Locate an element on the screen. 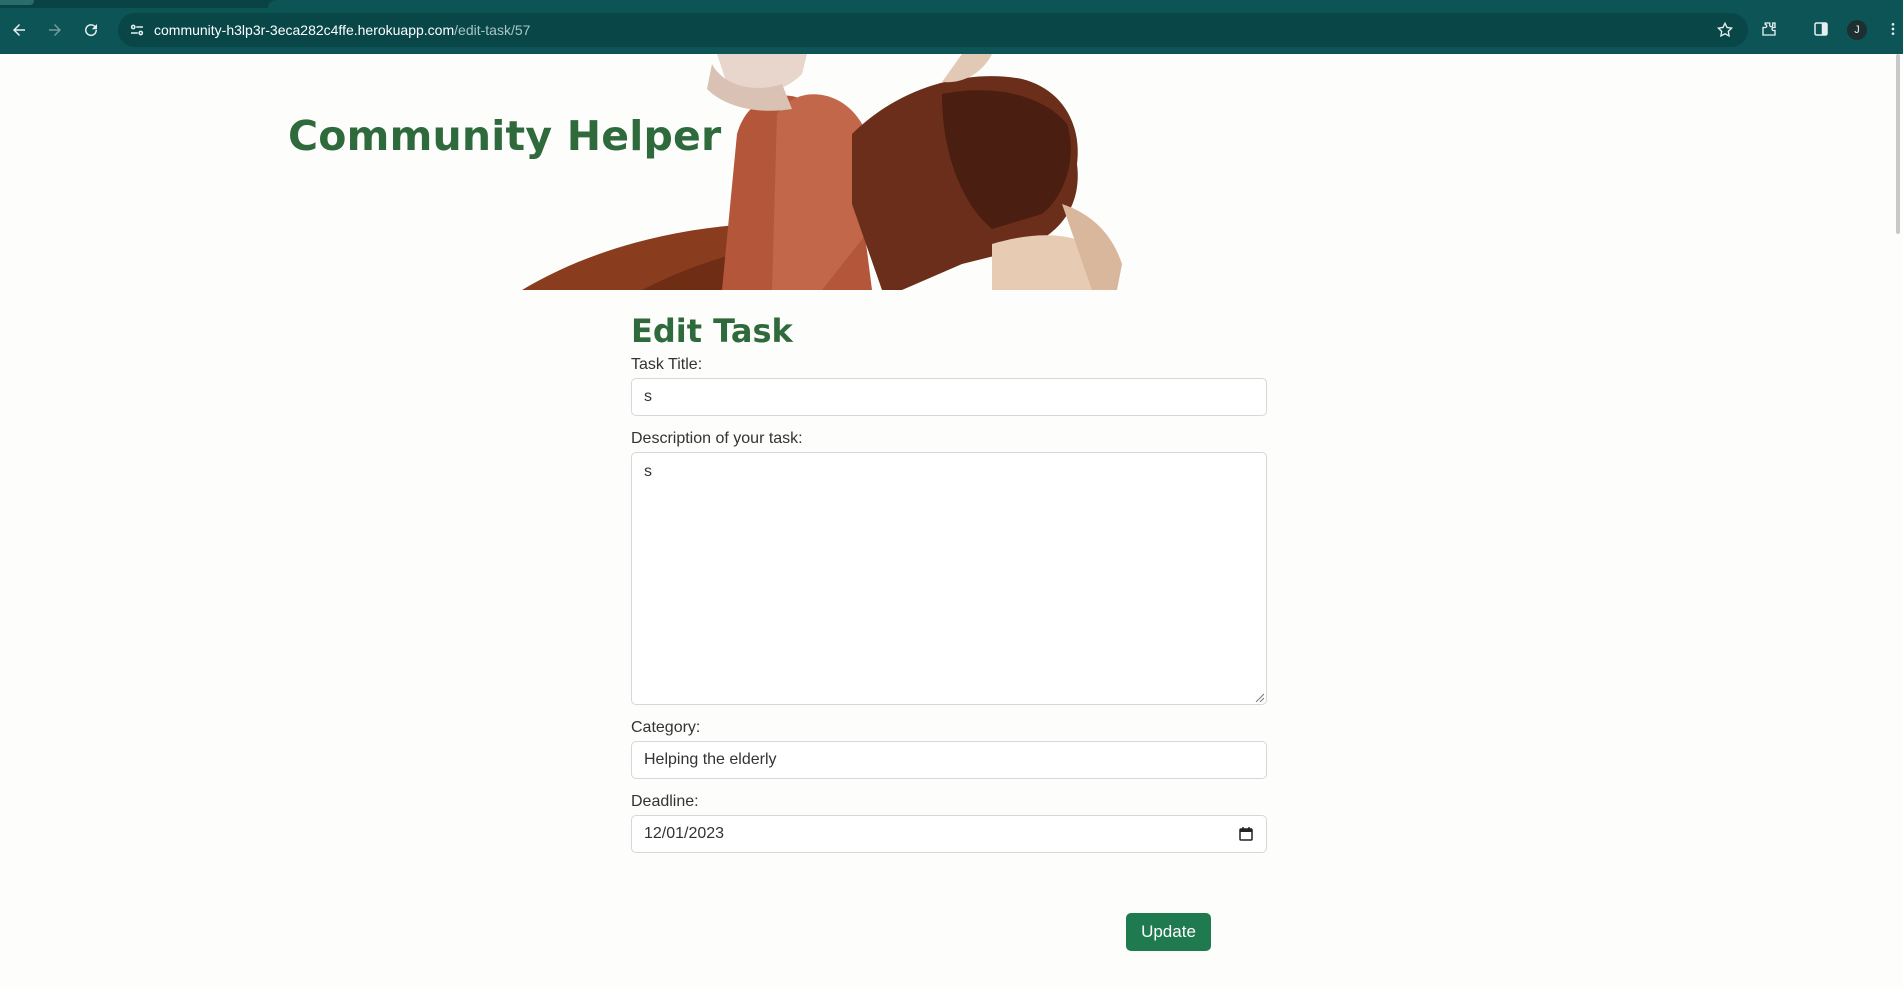 The image size is (1903, 987). scrollbar-thumb is located at coordinates (1898, 144).